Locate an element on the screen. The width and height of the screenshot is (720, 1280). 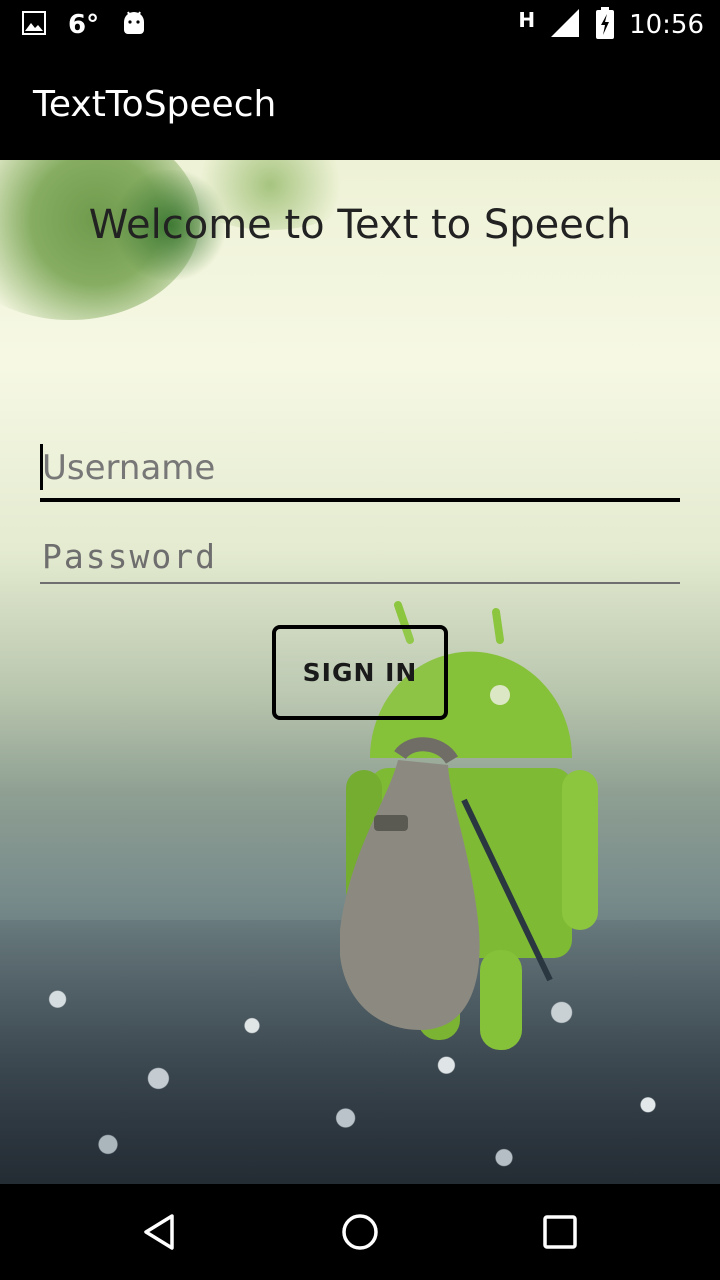
password-input is located at coordinates (360, 556).